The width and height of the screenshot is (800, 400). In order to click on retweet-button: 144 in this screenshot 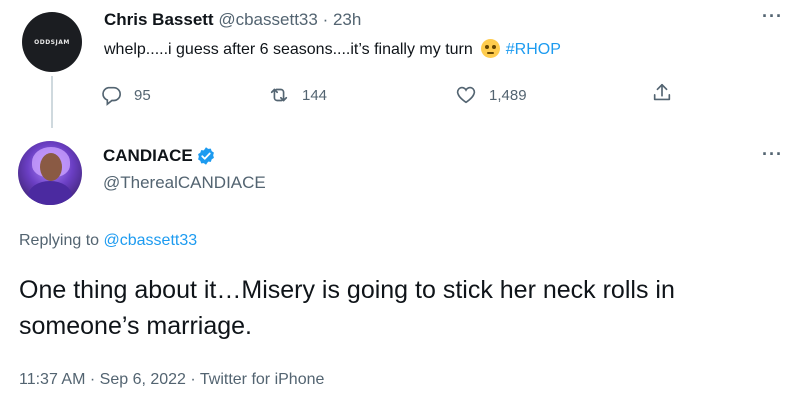, I will do `click(297, 95)`.